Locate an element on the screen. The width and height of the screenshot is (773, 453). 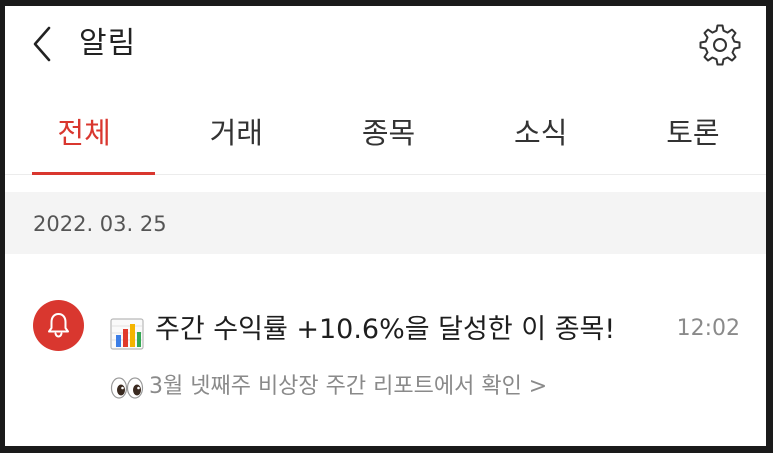
back-button is located at coordinates (42, 44).